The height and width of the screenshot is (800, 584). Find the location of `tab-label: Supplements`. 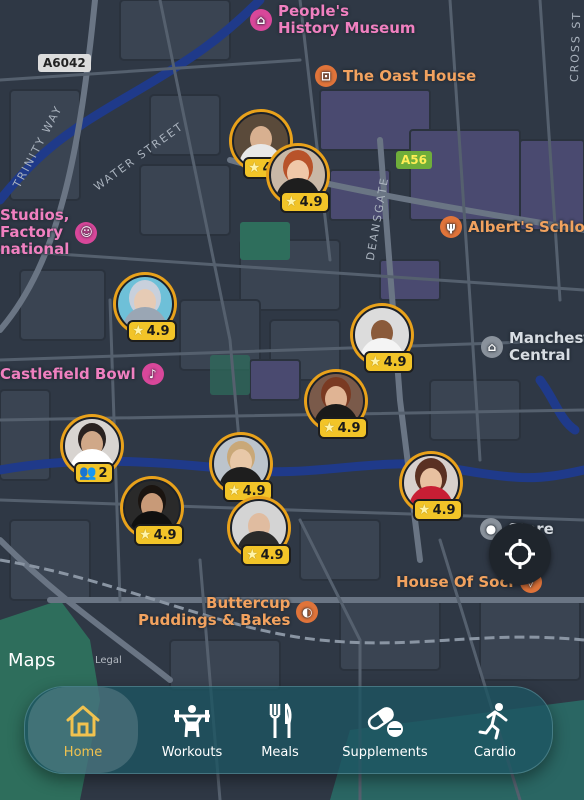

tab-label: Supplements is located at coordinates (385, 752).